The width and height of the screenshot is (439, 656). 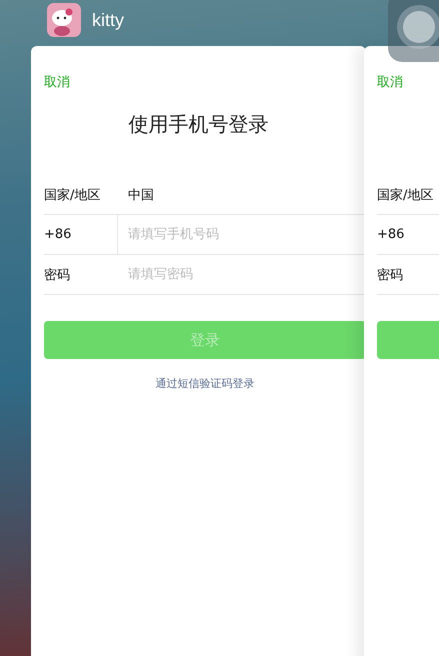 What do you see at coordinates (64, 20) in the screenshot?
I see `app-icon` at bounding box center [64, 20].